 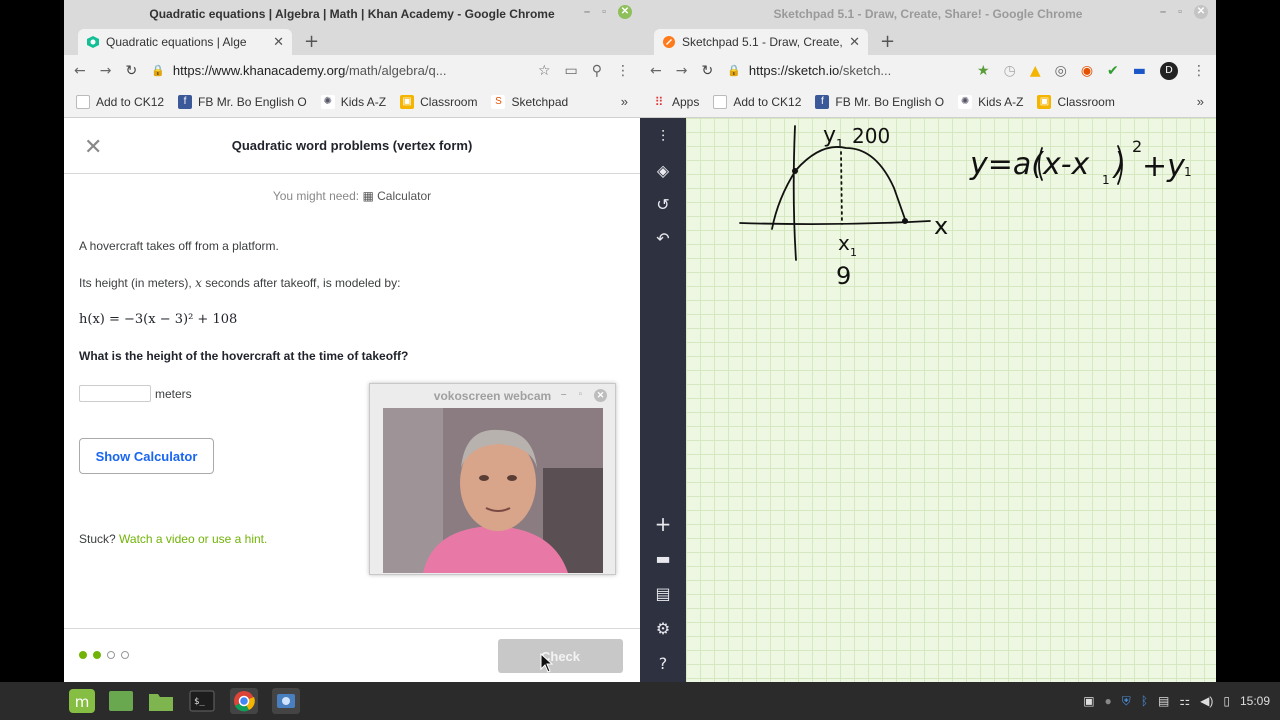 I want to click on bookmark-star-icon: ★, so click(x=983, y=71).